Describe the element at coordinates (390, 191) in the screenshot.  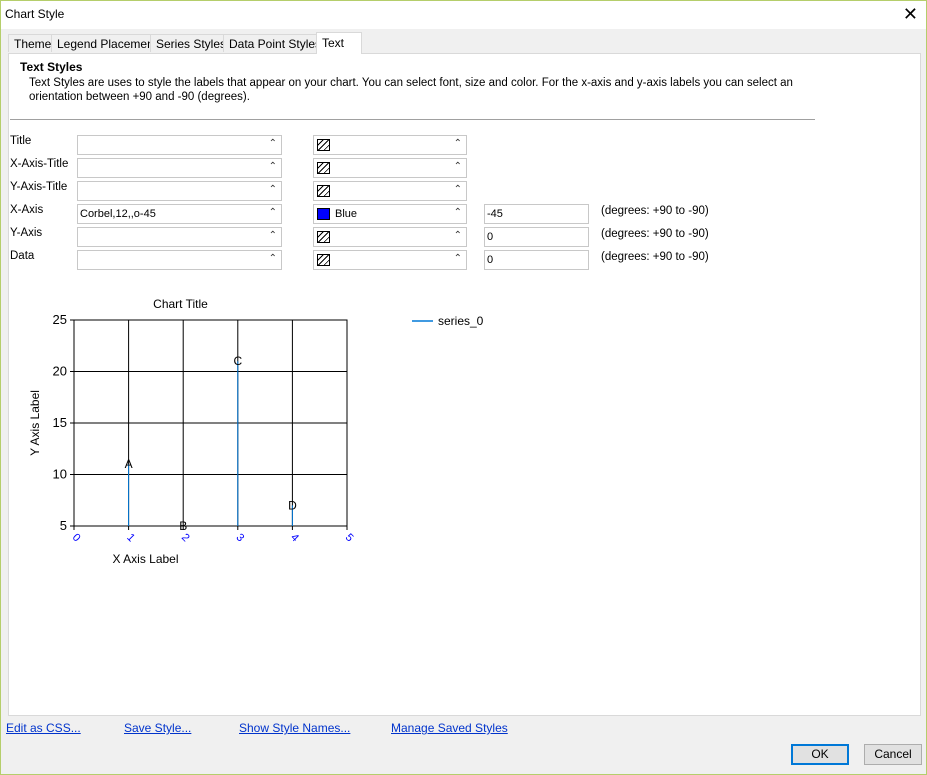
I see `color-combo-y-axis-title: ⌃` at that location.